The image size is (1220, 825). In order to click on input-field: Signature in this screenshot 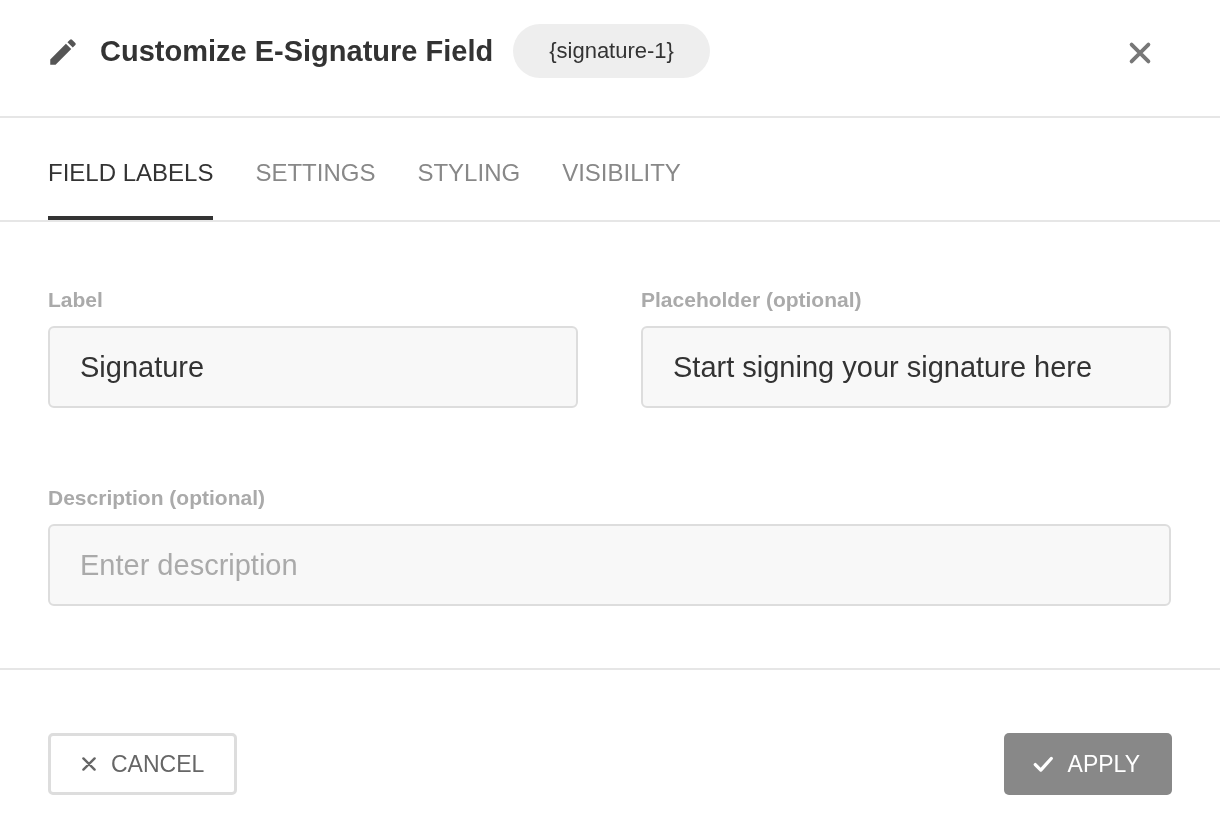, I will do `click(313, 367)`.